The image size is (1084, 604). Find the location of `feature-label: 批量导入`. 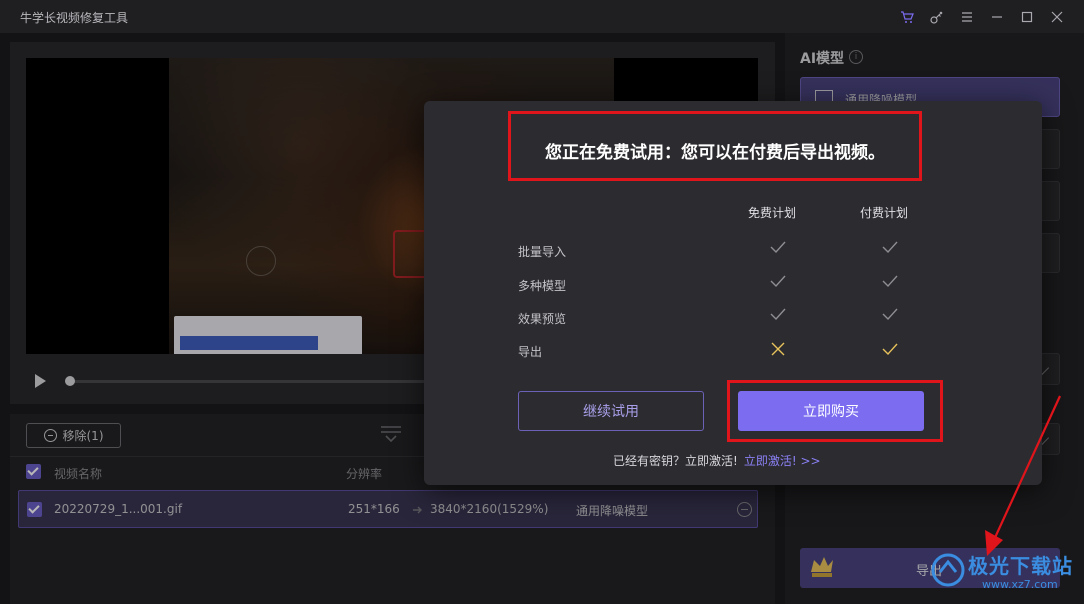

feature-label: 批量导入 is located at coordinates (542, 252).